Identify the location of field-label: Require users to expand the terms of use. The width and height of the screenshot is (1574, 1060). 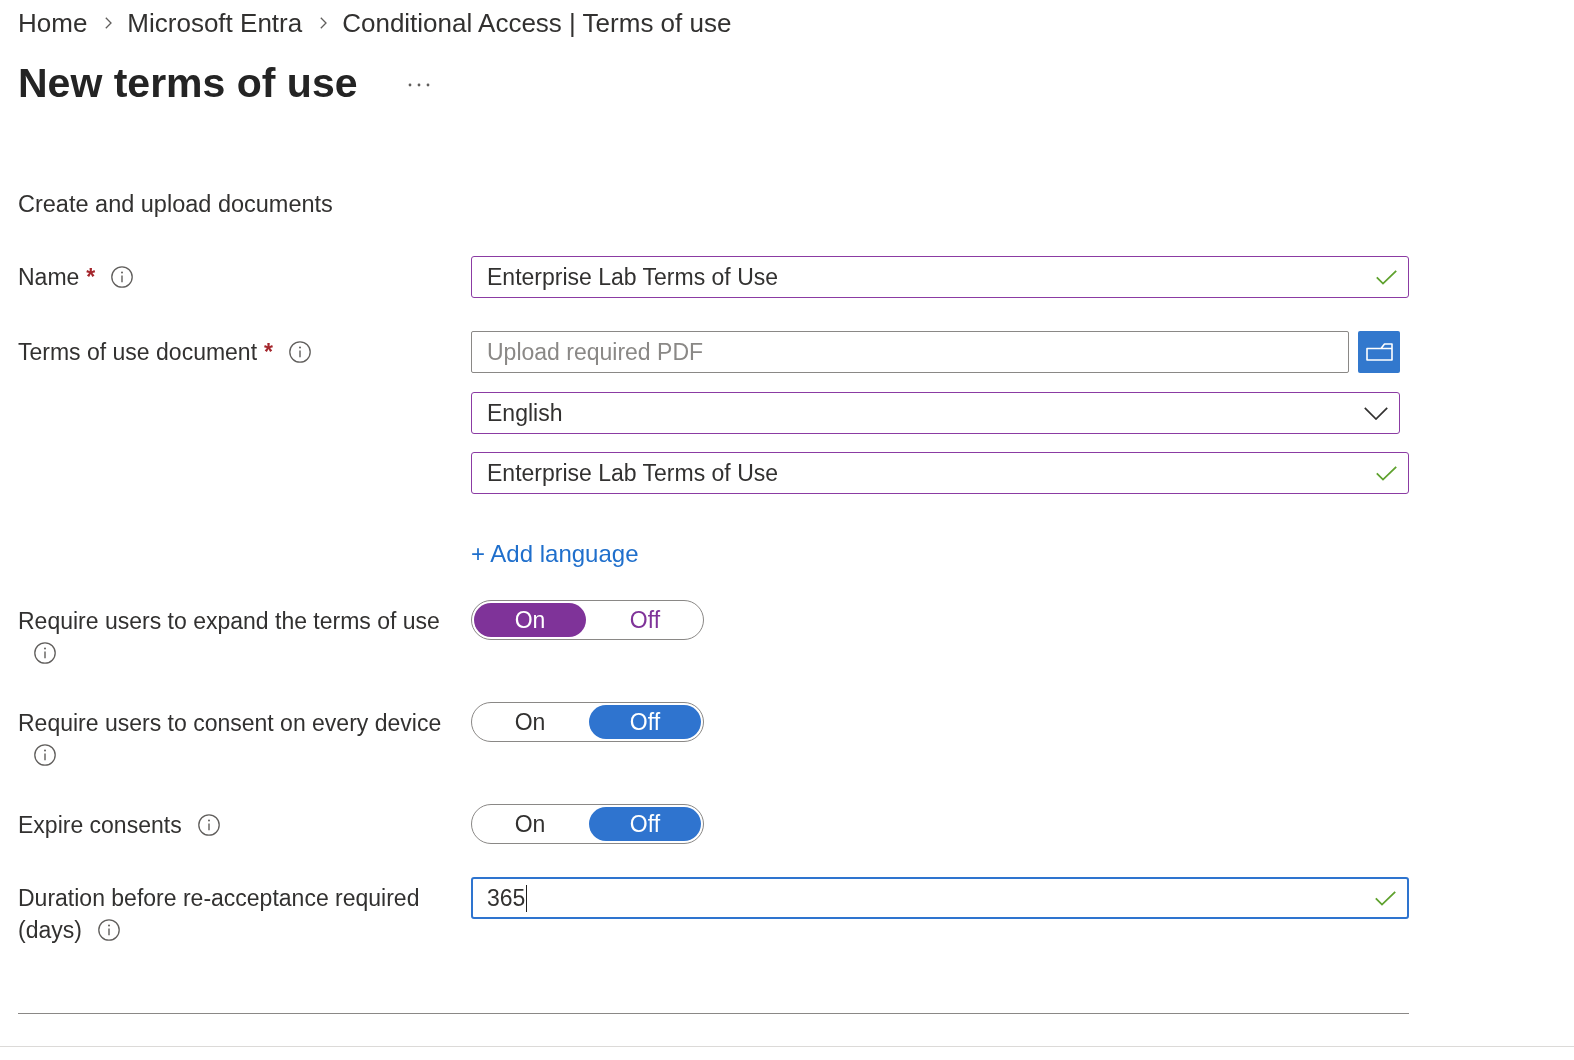
(229, 621).